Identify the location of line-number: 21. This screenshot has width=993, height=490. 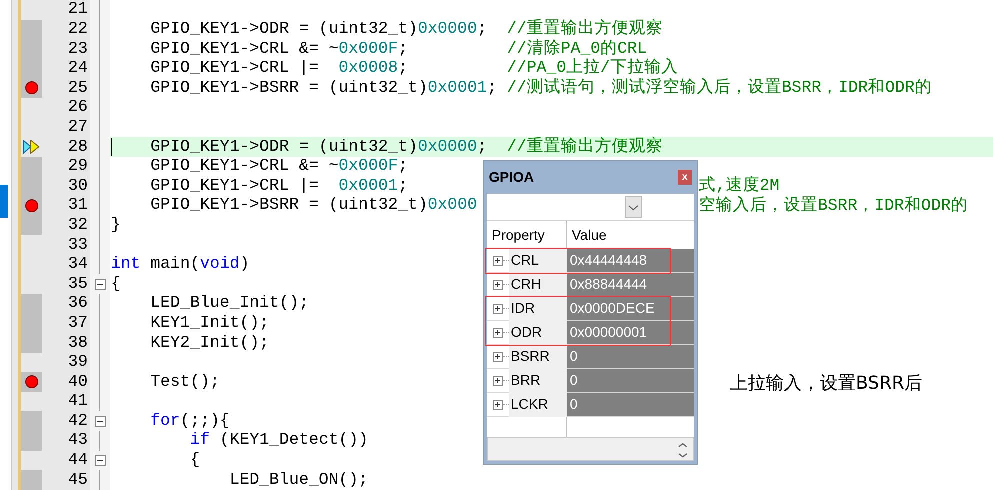
(66, 10).